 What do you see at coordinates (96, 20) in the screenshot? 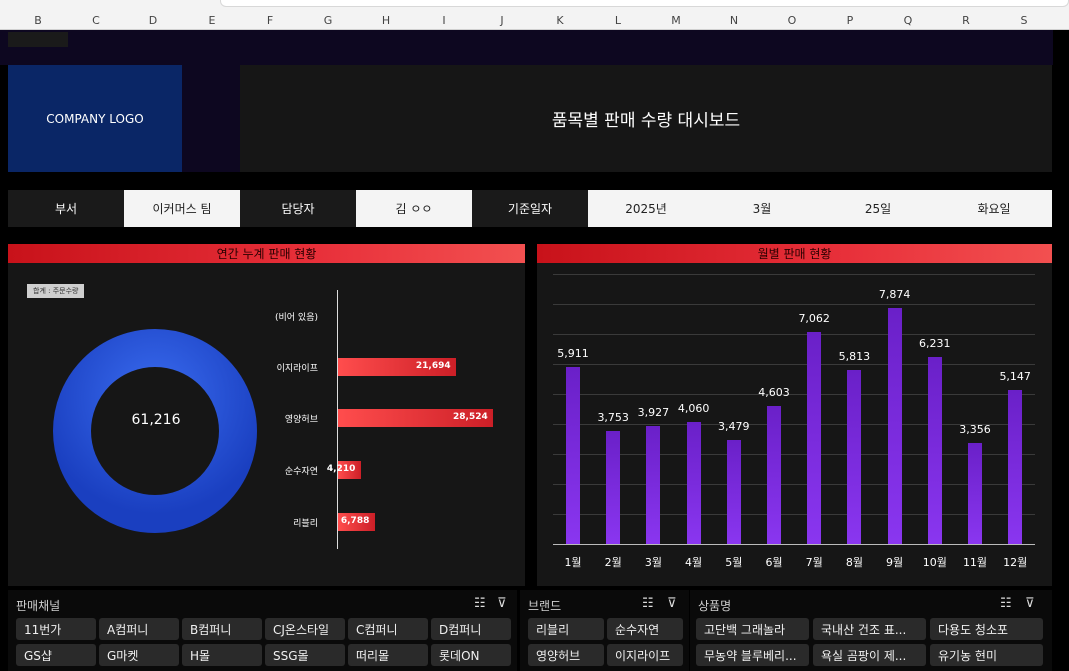
I see `column-header-c: C` at bounding box center [96, 20].